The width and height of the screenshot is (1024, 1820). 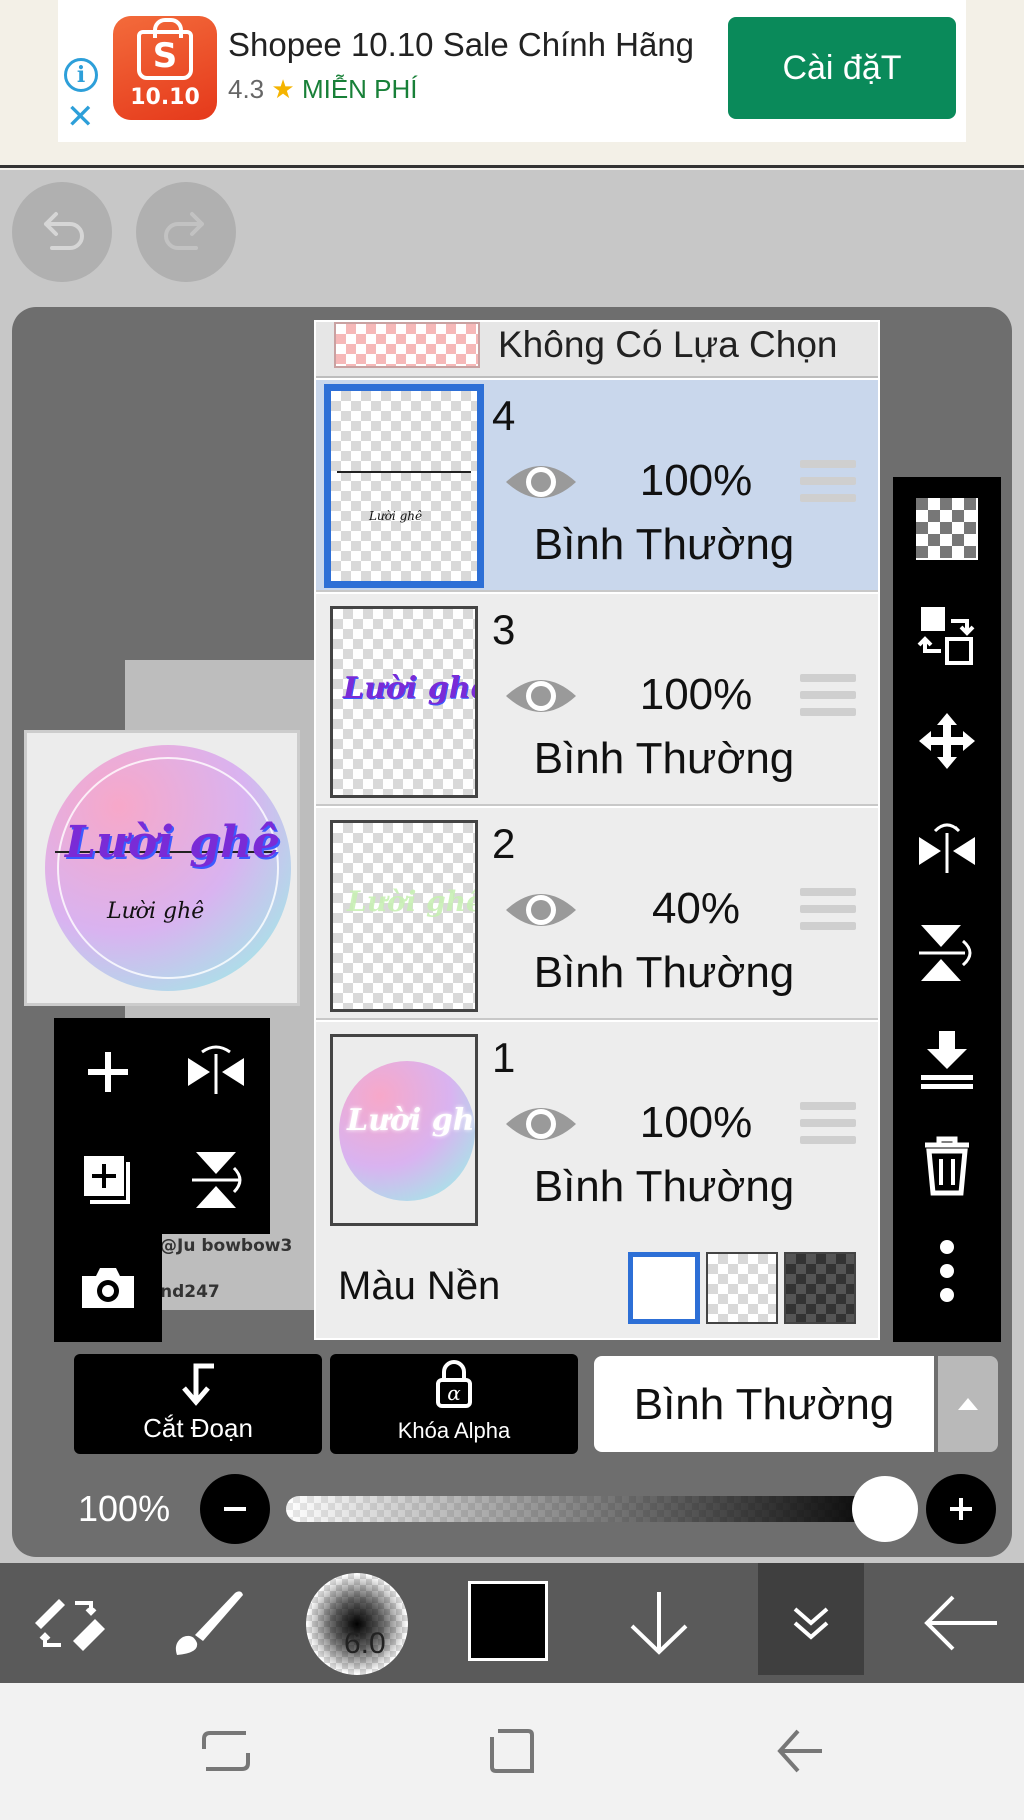 I want to click on background-transparent-swatch, so click(x=742, y=1288).